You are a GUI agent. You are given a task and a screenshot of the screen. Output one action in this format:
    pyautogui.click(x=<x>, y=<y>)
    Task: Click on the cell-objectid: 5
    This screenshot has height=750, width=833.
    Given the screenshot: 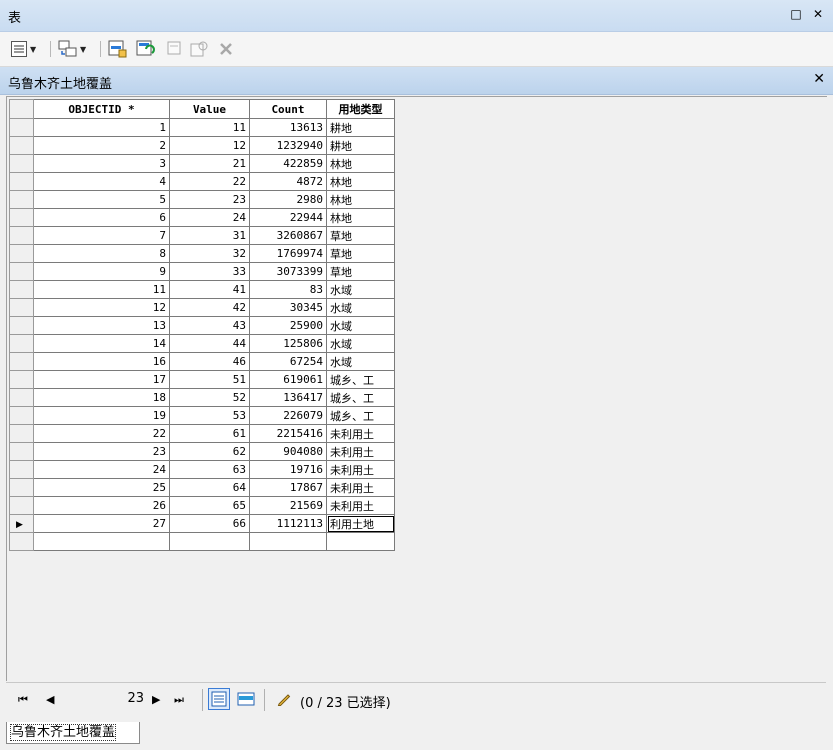 What is the action you would take?
    pyautogui.click(x=101, y=199)
    